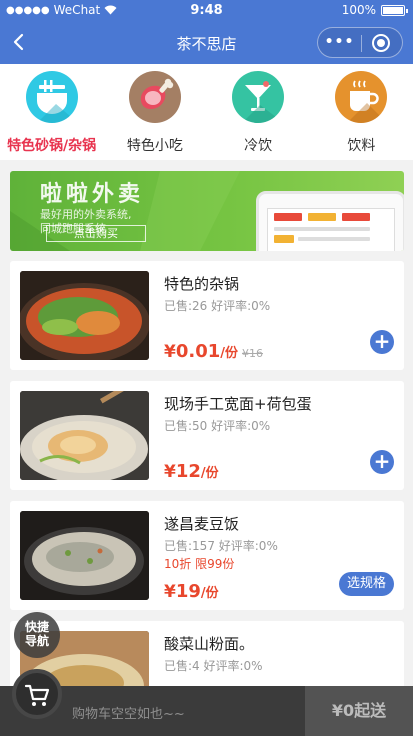 This screenshot has width=413, height=736. I want to click on checkout-button: ¥0起送, so click(359, 711).